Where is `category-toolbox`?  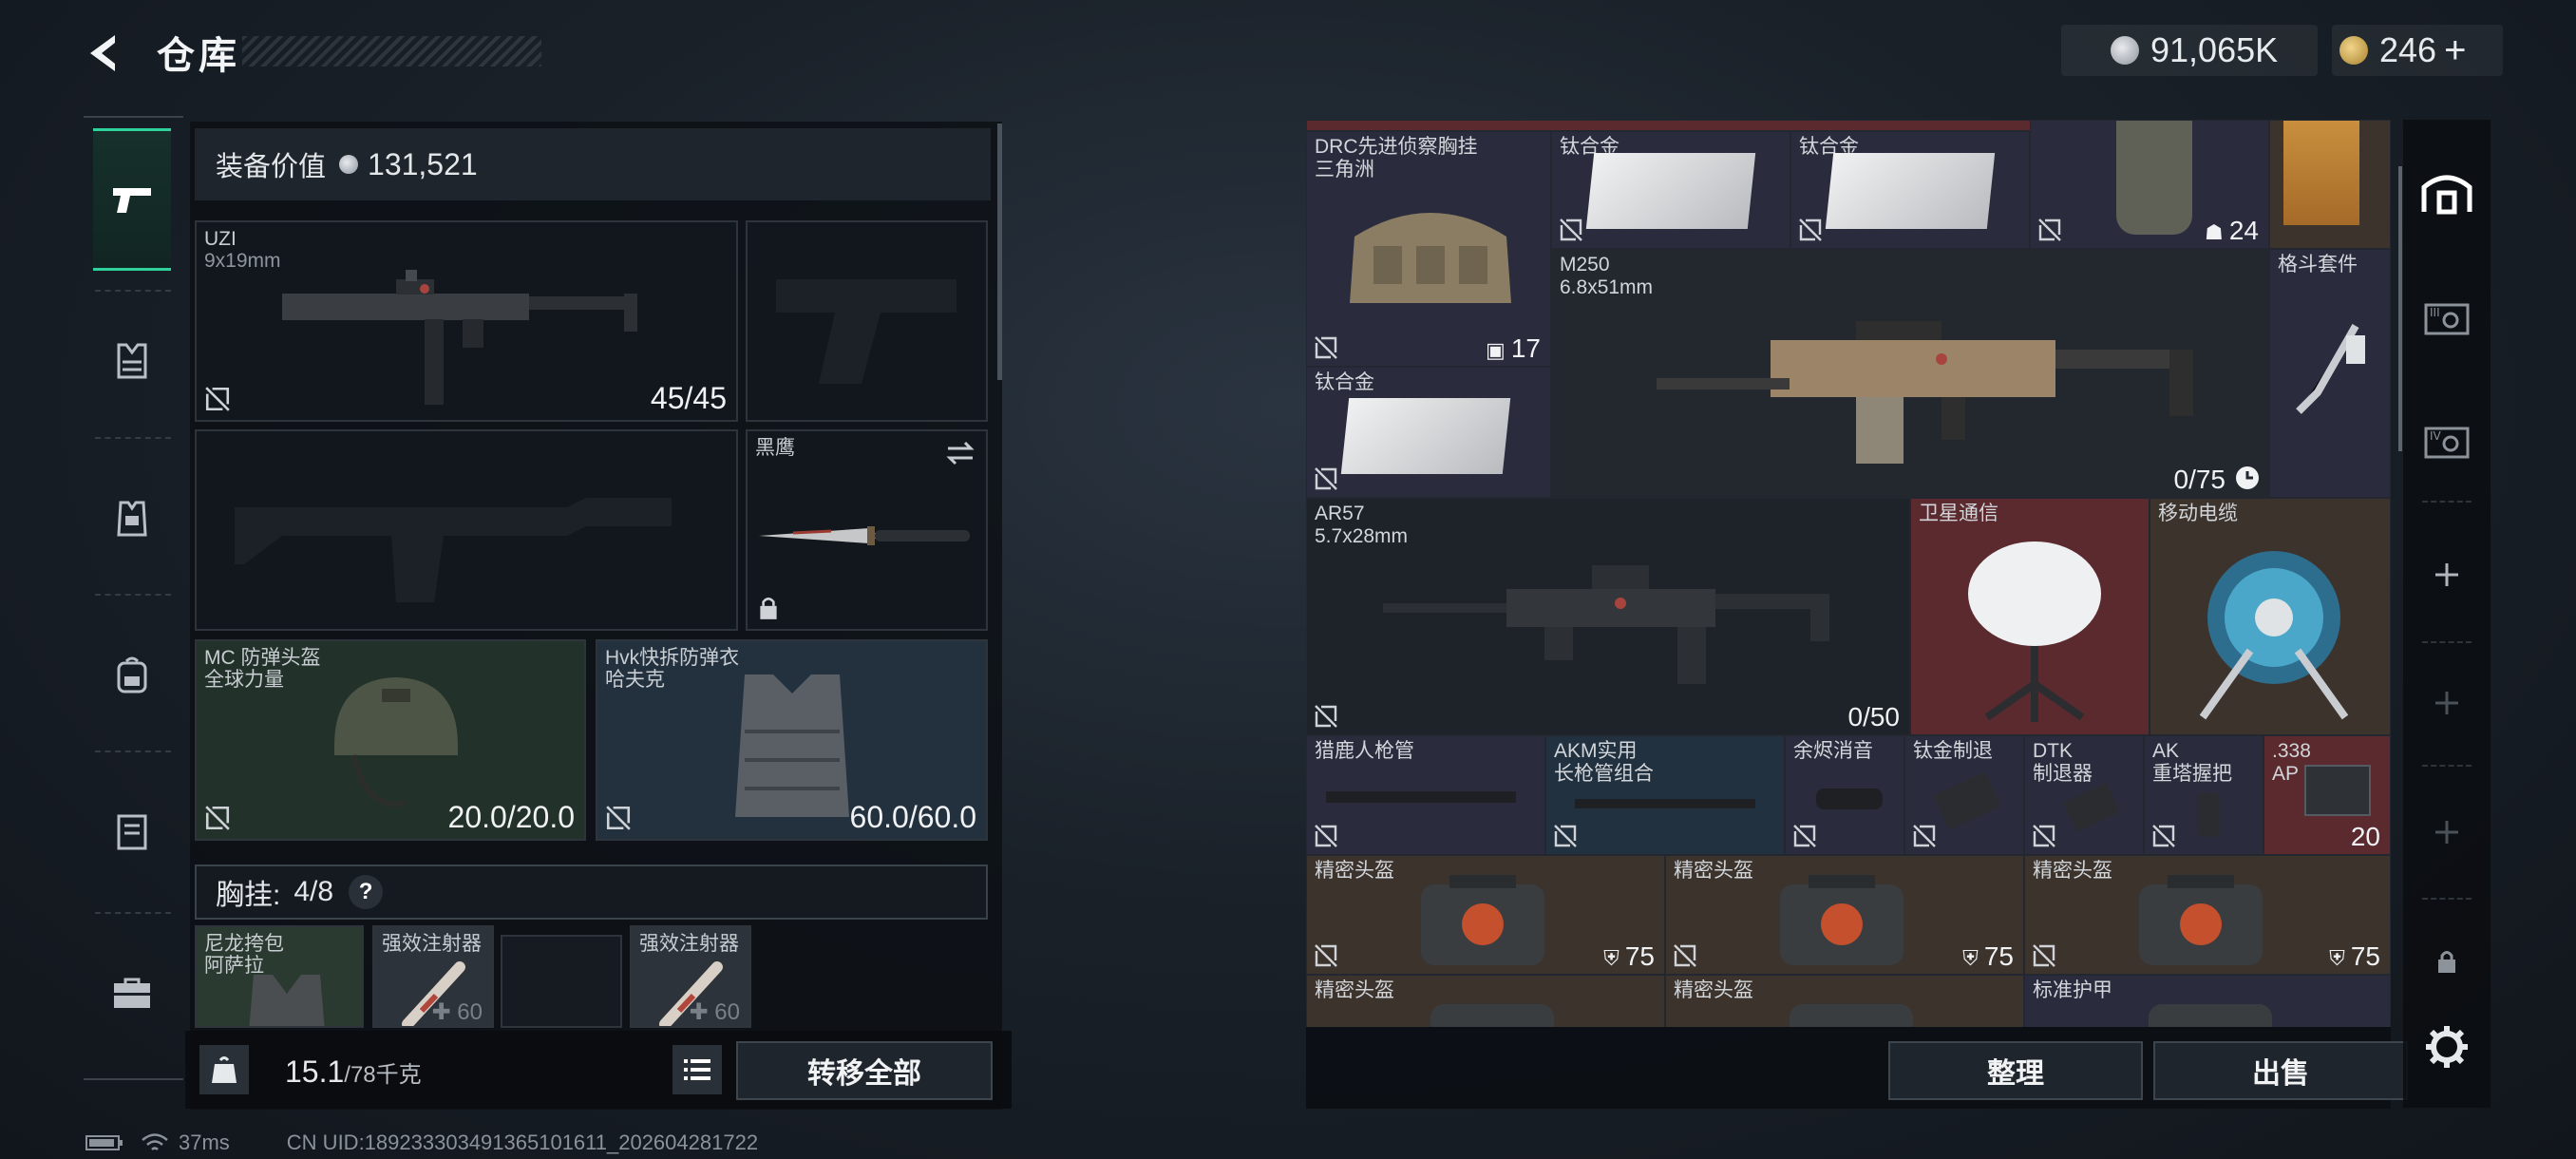
category-toolbox is located at coordinates (132, 993).